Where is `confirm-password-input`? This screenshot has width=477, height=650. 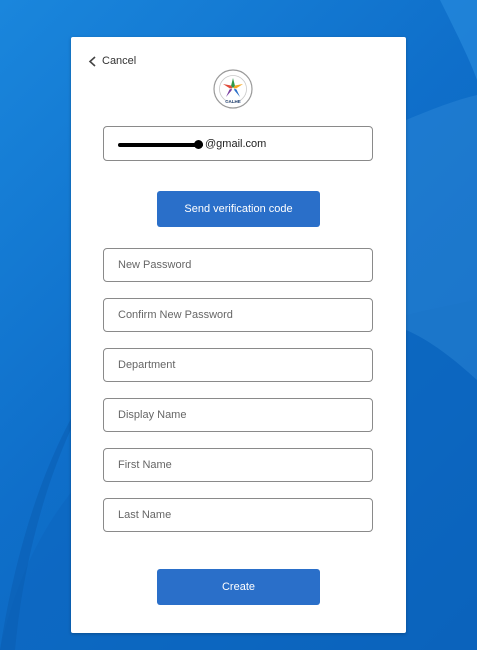 confirm-password-input is located at coordinates (238, 315).